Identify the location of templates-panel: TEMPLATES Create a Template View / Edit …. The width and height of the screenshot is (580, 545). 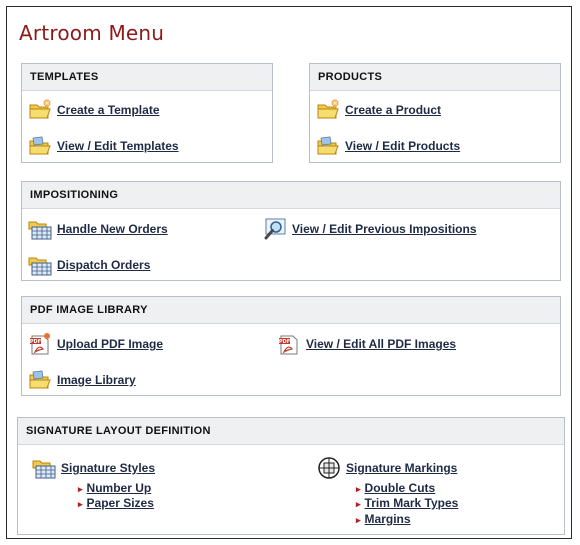
(147, 113).